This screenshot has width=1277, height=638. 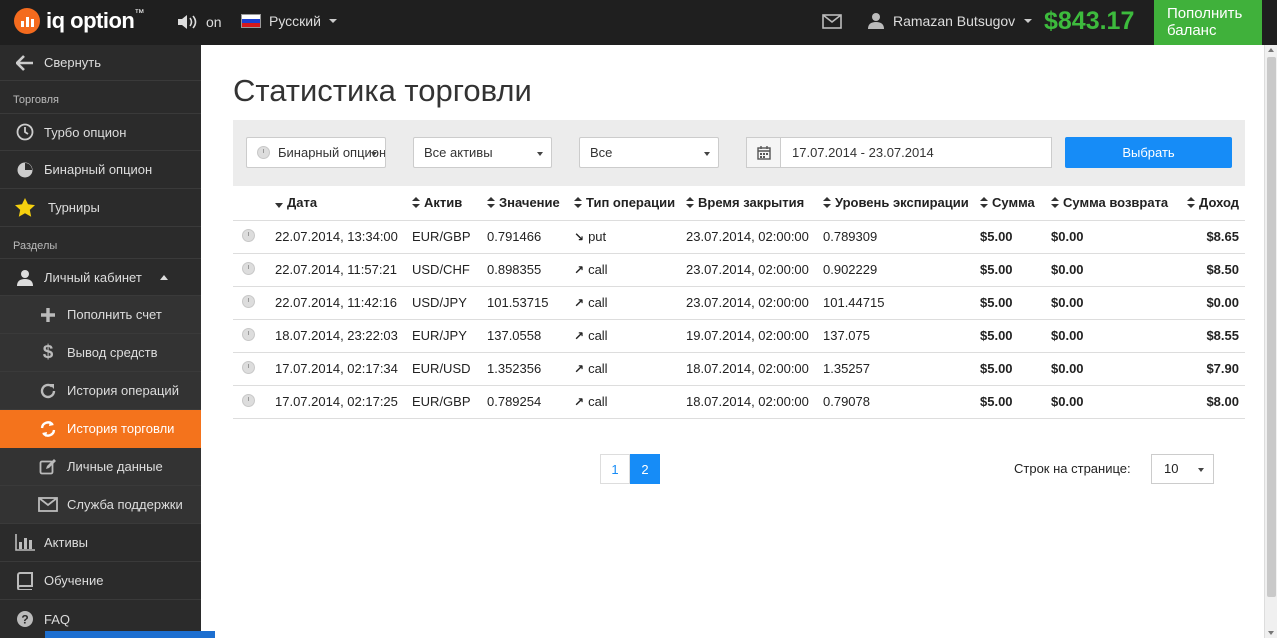 What do you see at coordinates (1192, 30) in the screenshot?
I see `topup-line2: баланс` at bounding box center [1192, 30].